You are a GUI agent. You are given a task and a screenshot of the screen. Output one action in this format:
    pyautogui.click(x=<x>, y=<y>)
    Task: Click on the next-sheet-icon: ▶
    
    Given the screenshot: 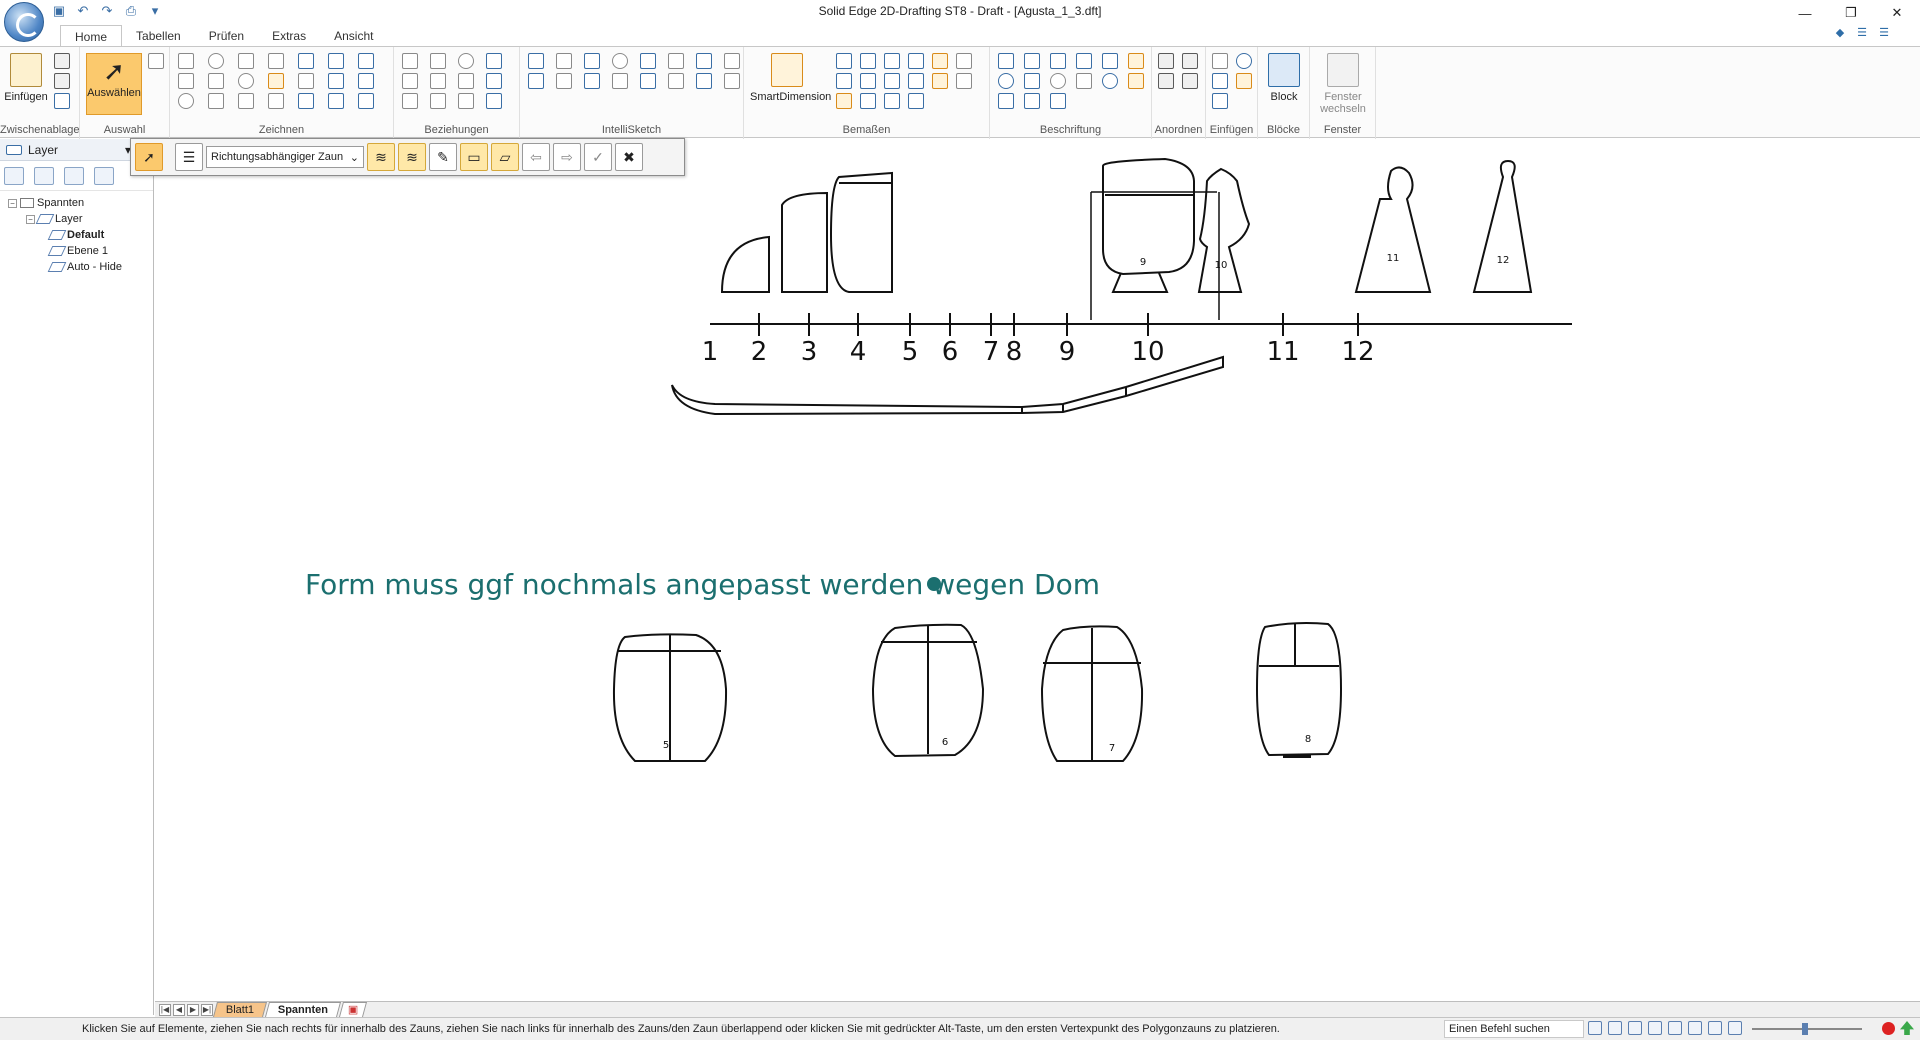 What is the action you would take?
    pyautogui.click(x=193, y=1009)
    